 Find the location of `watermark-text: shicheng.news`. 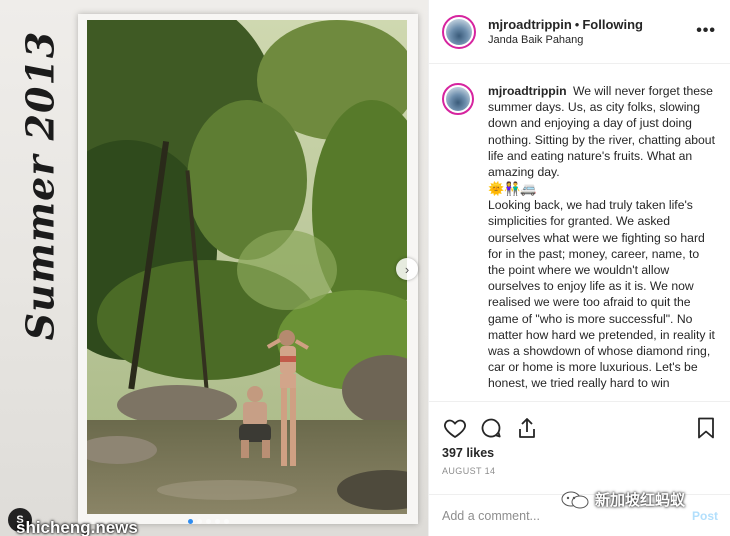

watermark-text: shicheng.news is located at coordinates (77, 527).